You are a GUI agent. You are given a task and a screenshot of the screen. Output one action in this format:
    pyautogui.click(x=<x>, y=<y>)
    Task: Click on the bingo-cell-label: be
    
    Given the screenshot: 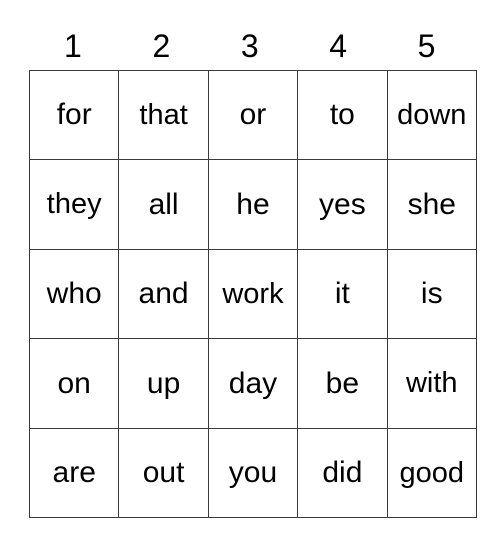 What is the action you would take?
    pyautogui.click(x=342, y=383)
    